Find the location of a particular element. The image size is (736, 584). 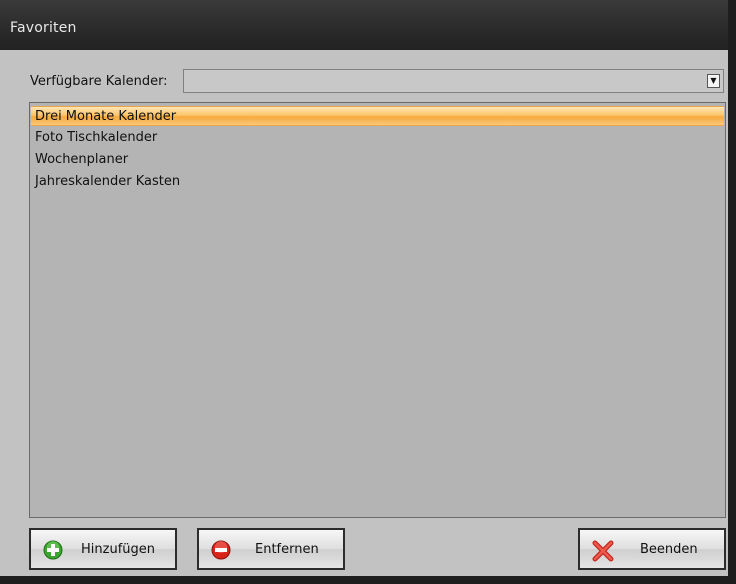

remove-button: Entfernen is located at coordinates (271, 549).